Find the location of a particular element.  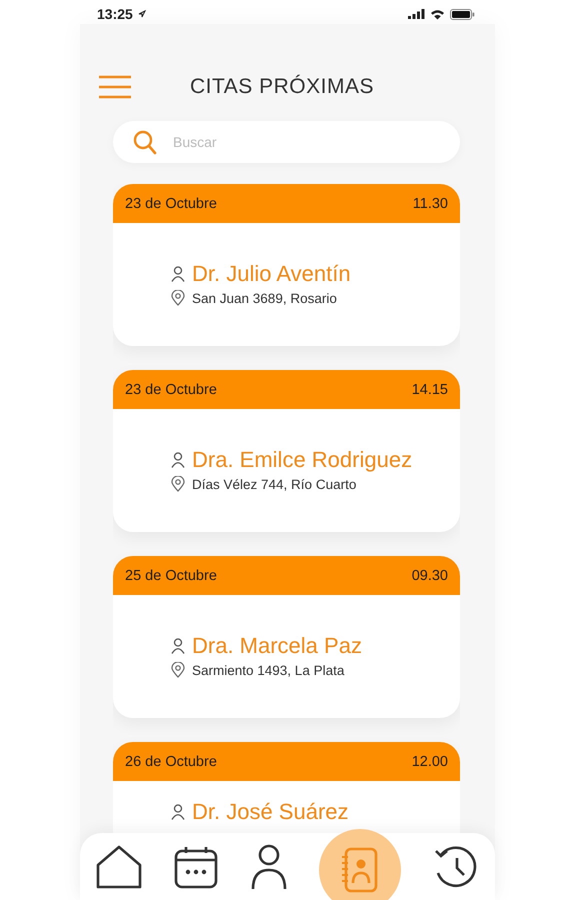

status-time: 13:25 is located at coordinates (115, 14).